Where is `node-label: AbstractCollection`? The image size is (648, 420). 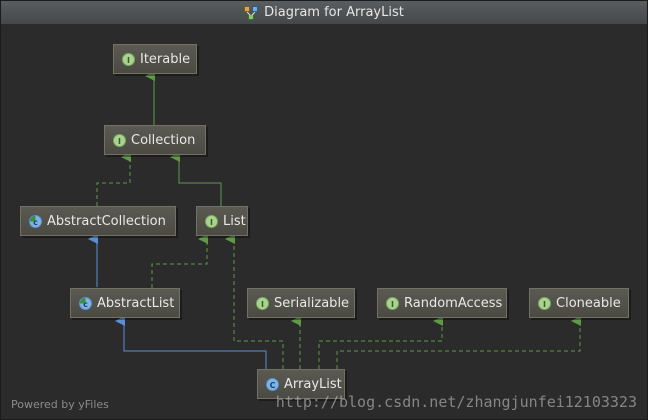
node-label: AbstractCollection is located at coordinates (106, 221).